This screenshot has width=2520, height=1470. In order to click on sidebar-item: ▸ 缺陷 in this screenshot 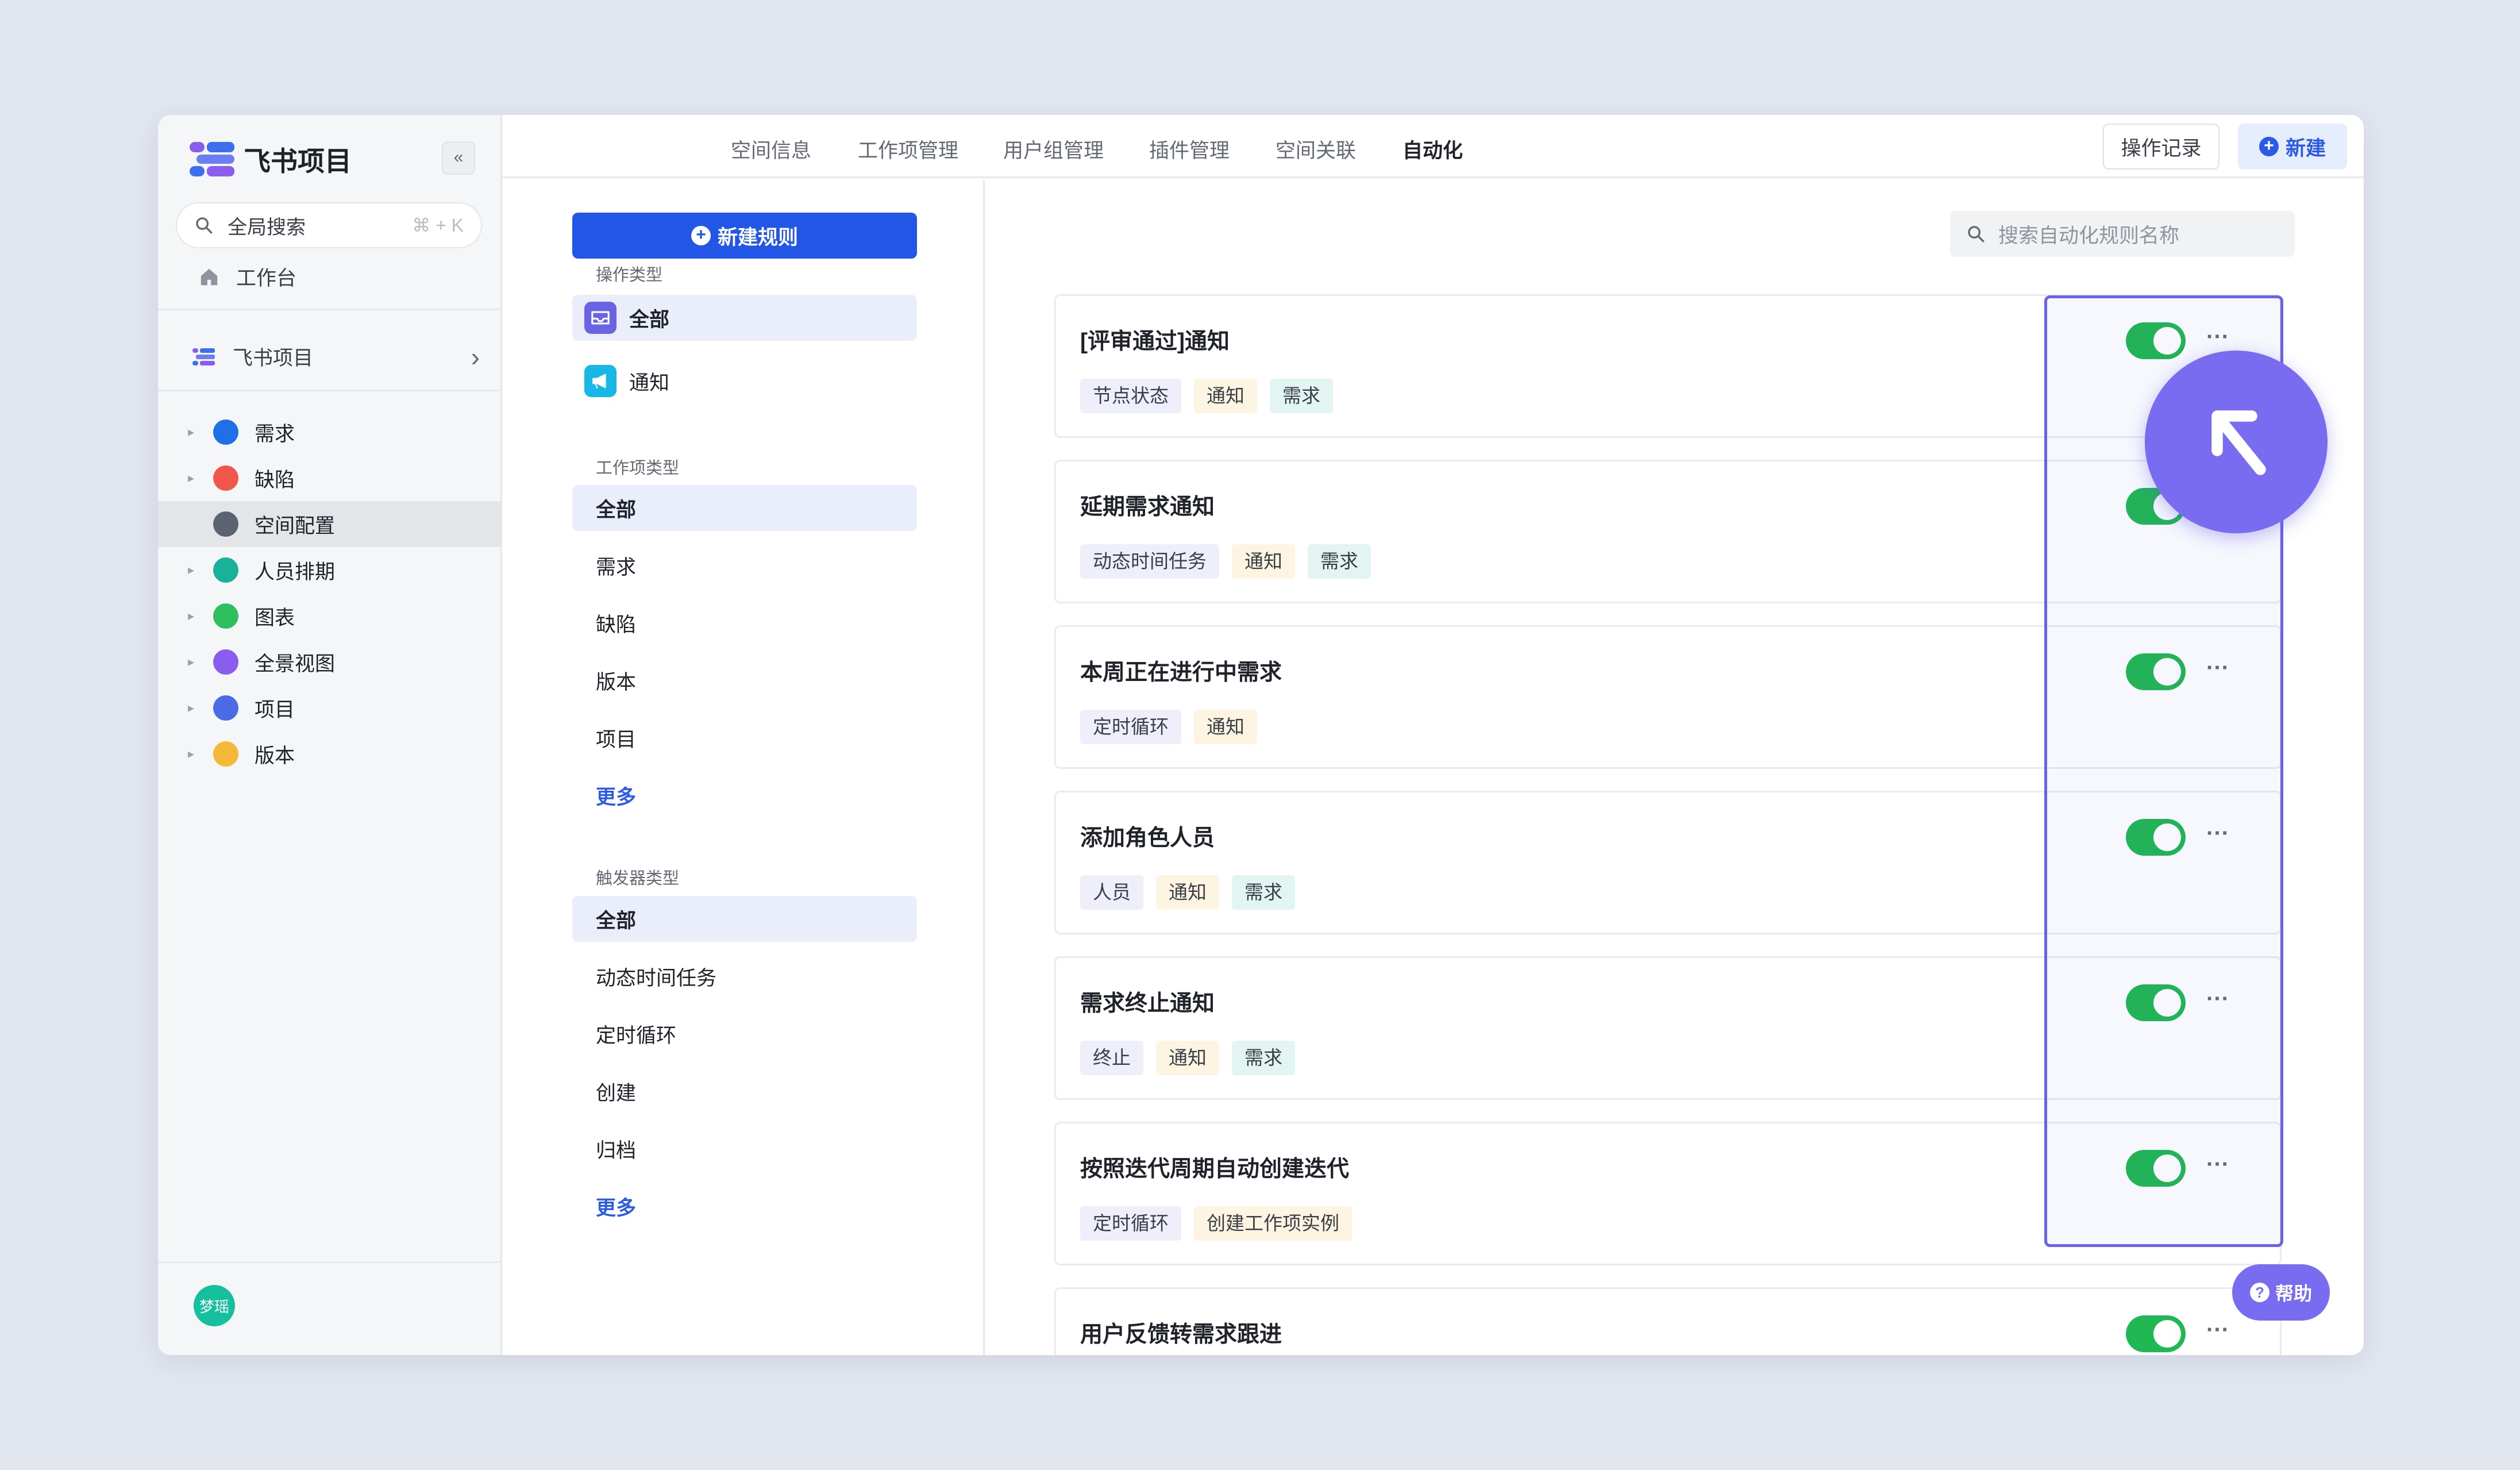, I will do `click(330, 478)`.